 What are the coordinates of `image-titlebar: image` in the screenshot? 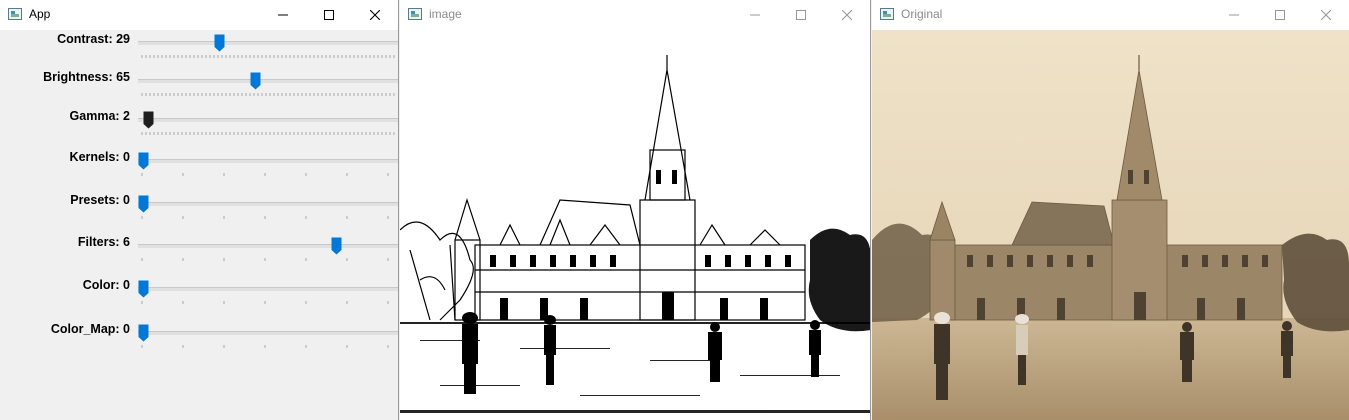 It's located at (635, 15).